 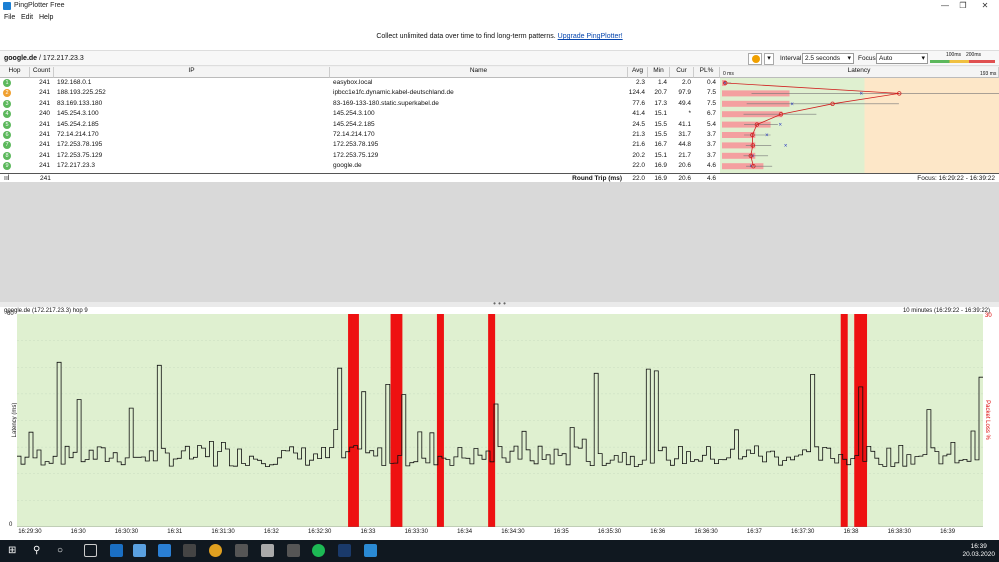 What do you see at coordinates (7, 93) in the screenshot?
I see `hop-number-badge: 2` at bounding box center [7, 93].